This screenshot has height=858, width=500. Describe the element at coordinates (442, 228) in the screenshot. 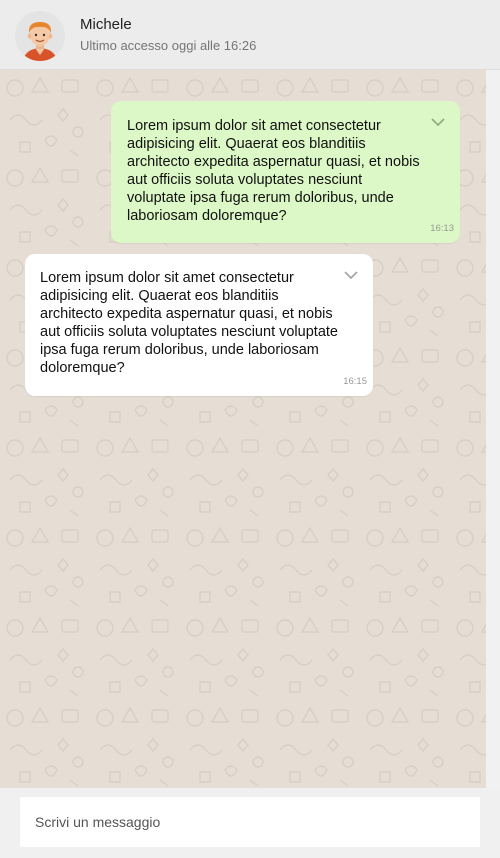

I see `message-time: 16:13` at that location.